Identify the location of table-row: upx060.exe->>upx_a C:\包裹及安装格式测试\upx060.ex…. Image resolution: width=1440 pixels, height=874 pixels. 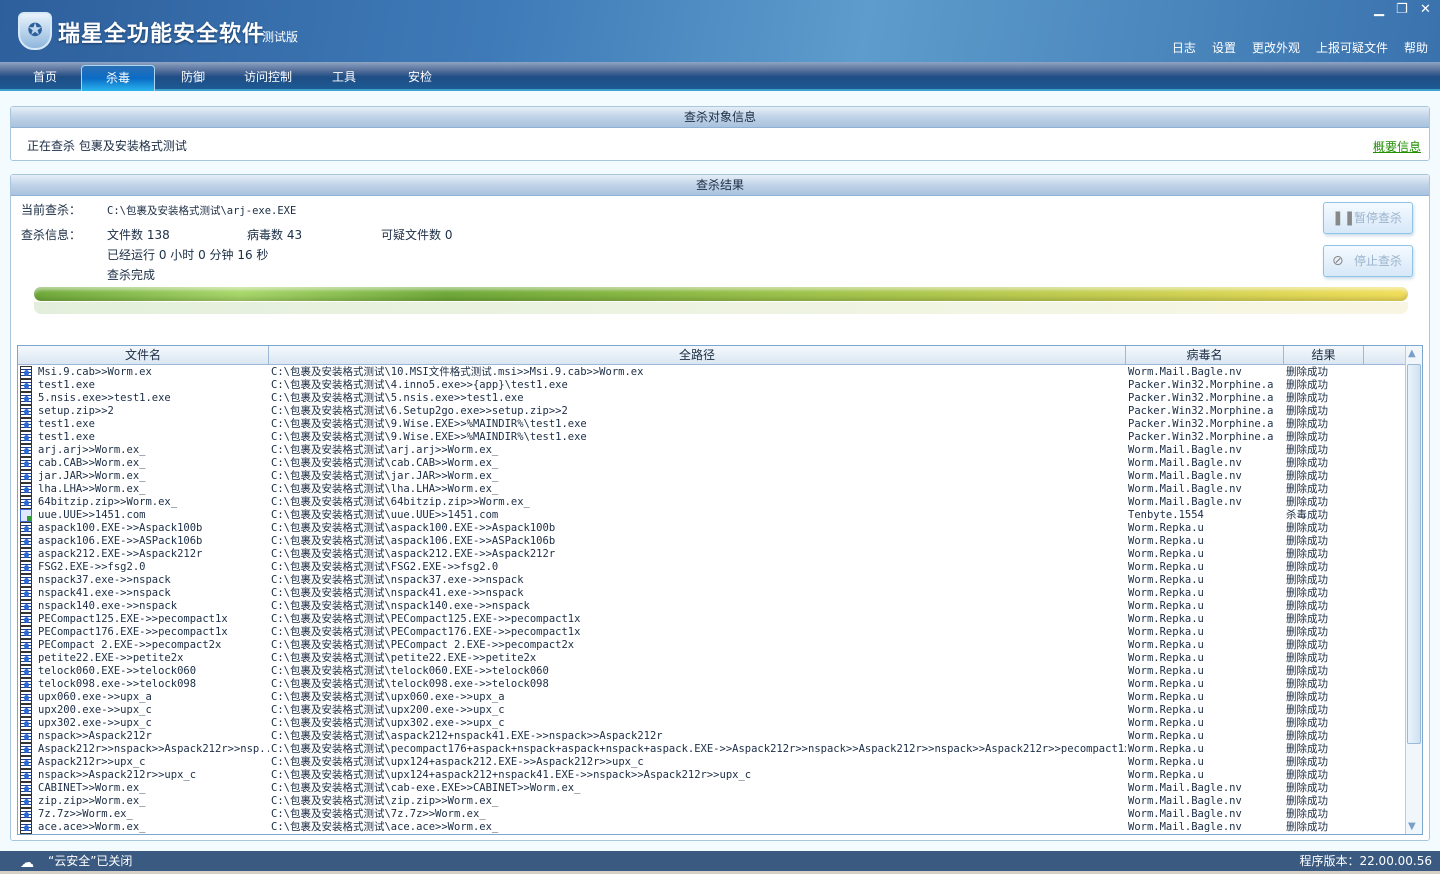
(712, 697).